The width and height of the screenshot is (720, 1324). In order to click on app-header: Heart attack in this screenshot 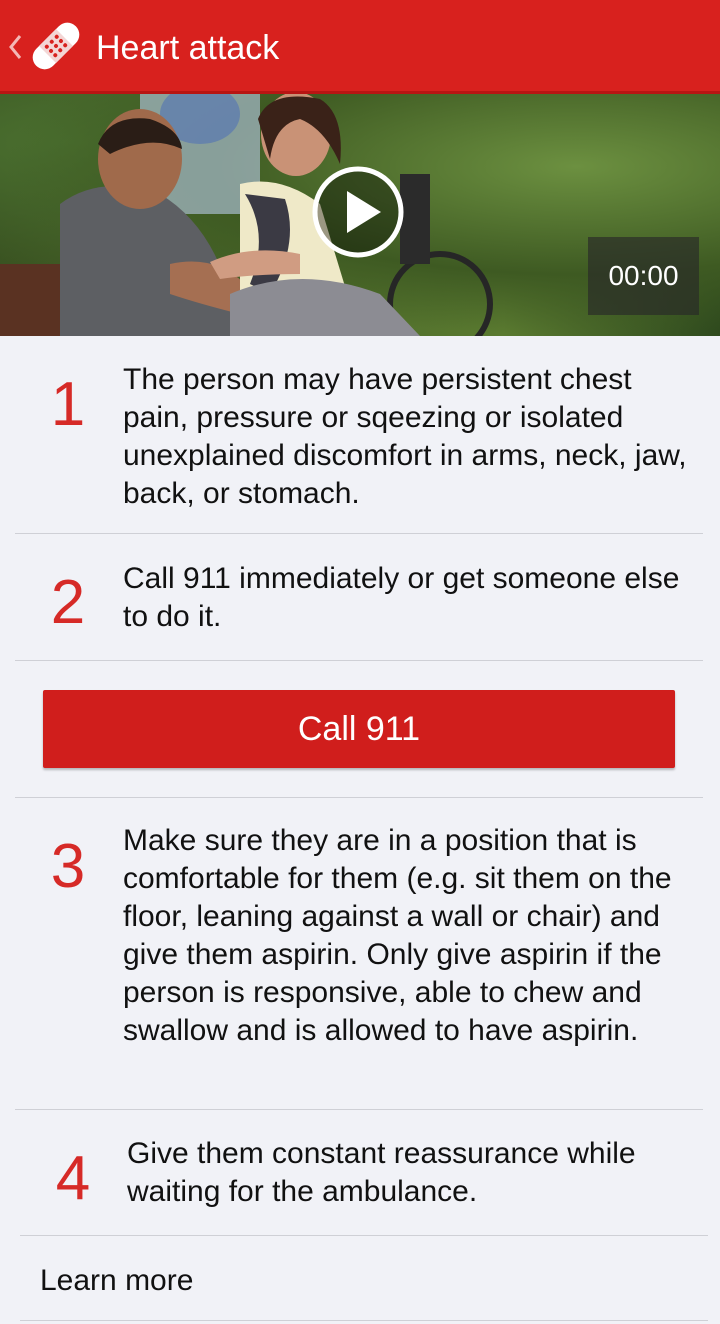, I will do `click(360, 47)`.